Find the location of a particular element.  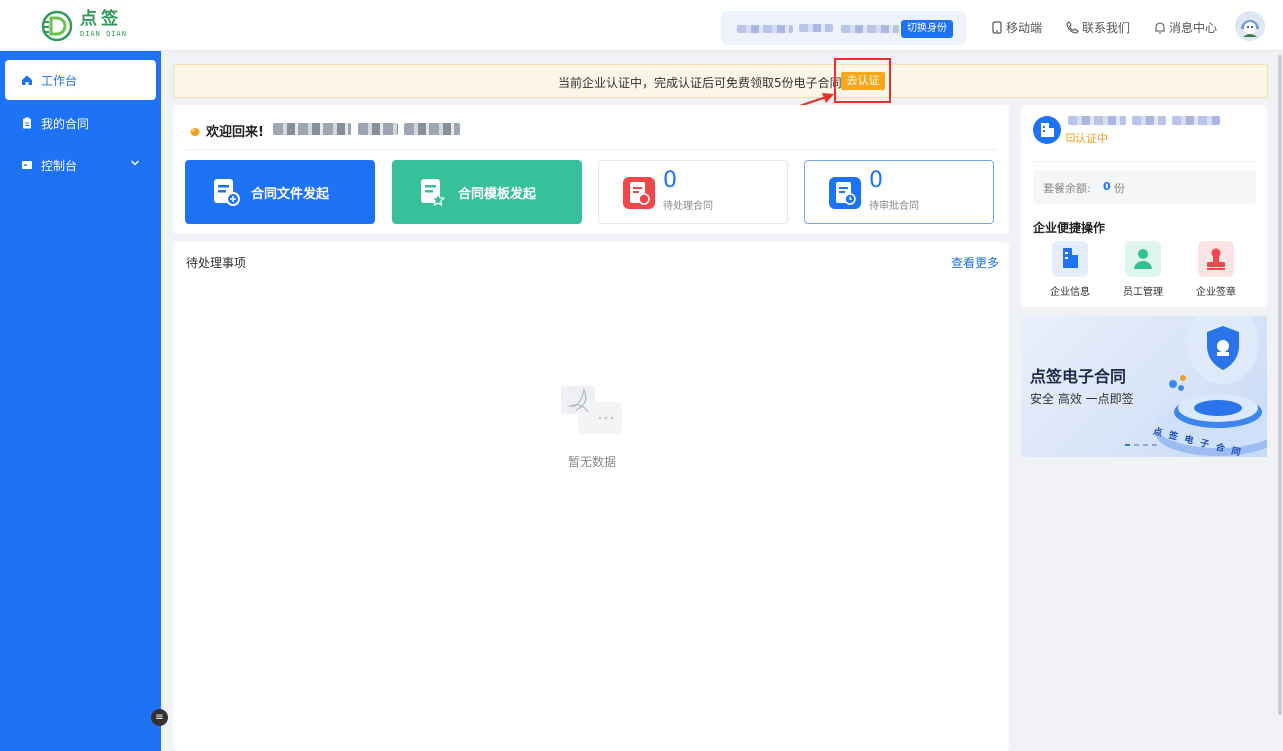

logo-mark-icon is located at coordinates (57, 26).